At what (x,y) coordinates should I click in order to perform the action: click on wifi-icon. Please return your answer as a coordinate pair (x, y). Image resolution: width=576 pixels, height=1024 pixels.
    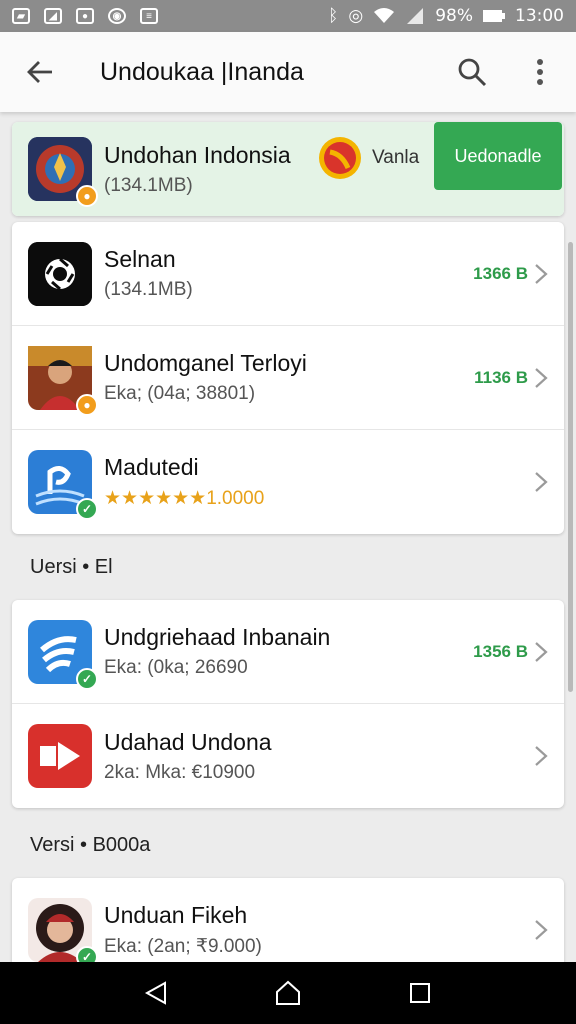
    Looking at the image, I should click on (384, 15).